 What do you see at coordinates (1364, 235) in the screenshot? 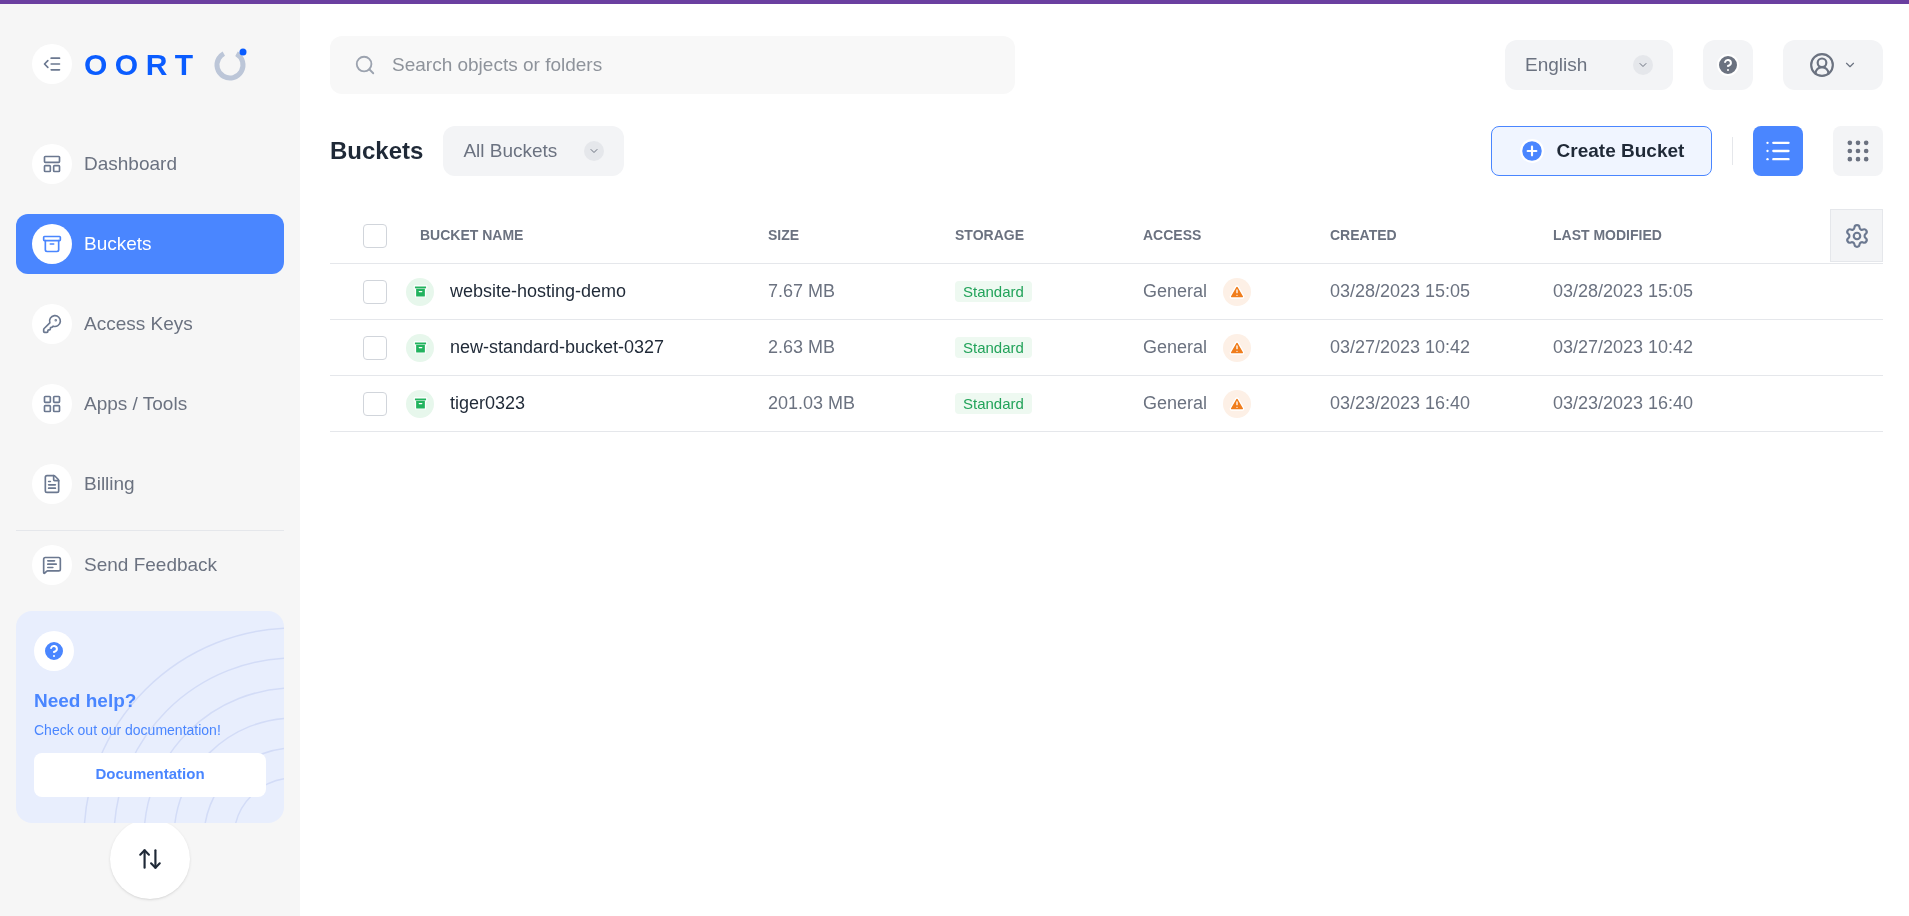
I see `column-header: CREATED` at bounding box center [1364, 235].